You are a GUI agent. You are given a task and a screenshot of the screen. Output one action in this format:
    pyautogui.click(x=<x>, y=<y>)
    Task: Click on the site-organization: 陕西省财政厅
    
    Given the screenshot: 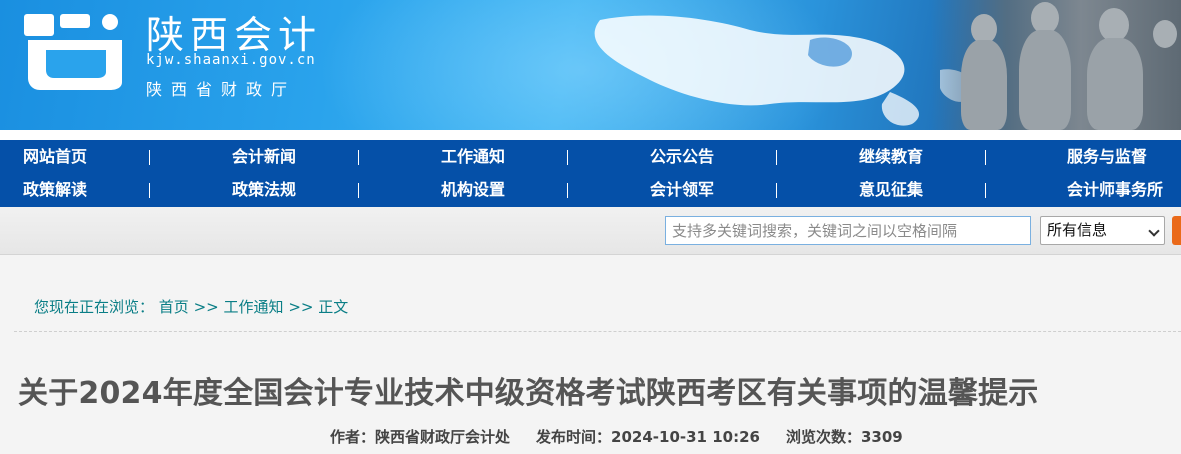 What is the action you would take?
    pyautogui.click(x=221, y=89)
    